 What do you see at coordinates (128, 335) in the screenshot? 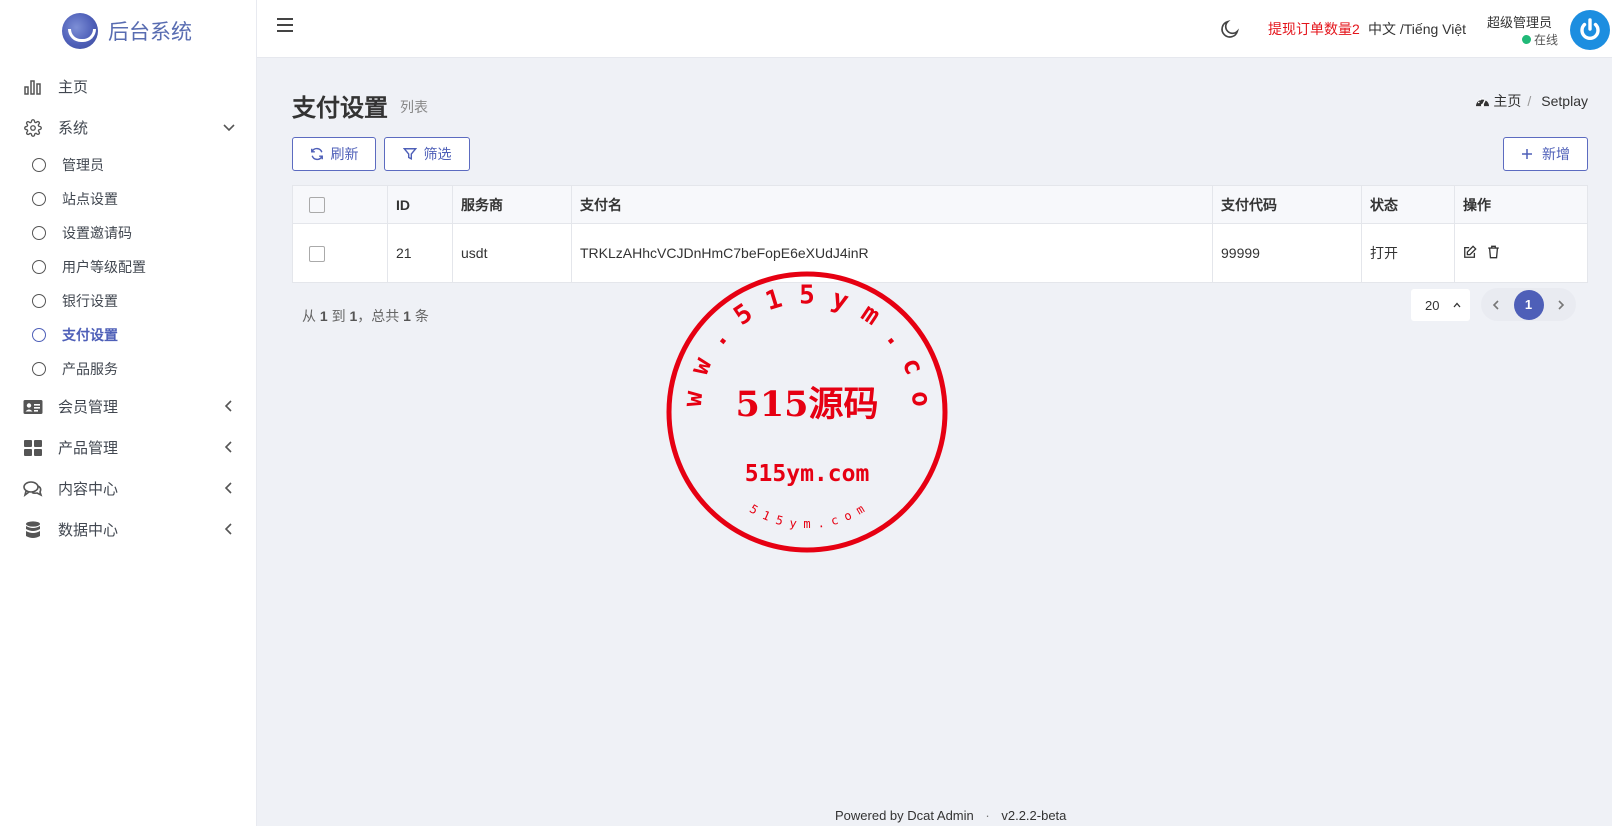
I see `sidebar-subitem-payment-settings: 支付设置` at bounding box center [128, 335].